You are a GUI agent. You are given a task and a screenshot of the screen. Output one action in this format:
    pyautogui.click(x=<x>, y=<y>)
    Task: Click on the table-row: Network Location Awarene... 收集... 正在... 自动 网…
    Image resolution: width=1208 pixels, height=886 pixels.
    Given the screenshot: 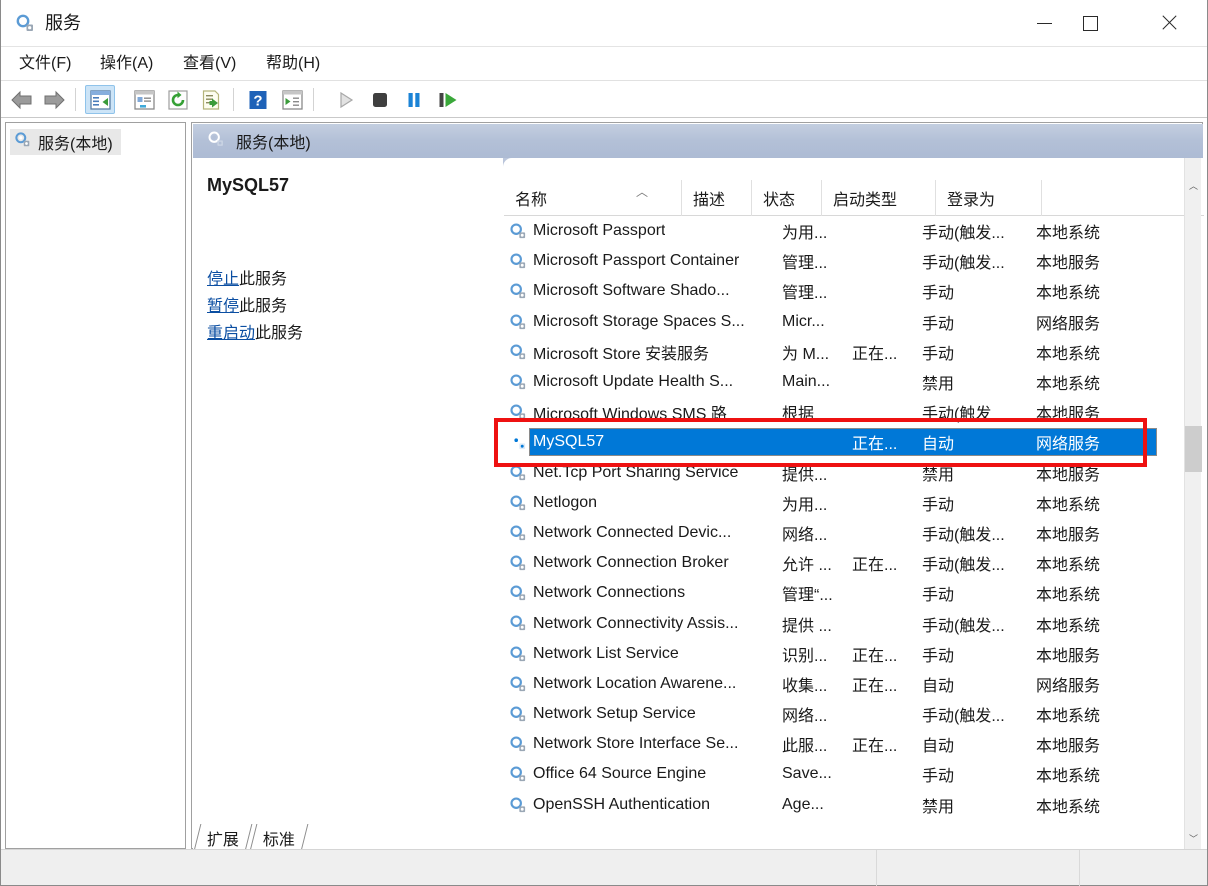 What is the action you would take?
    pyautogui.click(x=845, y=684)
    